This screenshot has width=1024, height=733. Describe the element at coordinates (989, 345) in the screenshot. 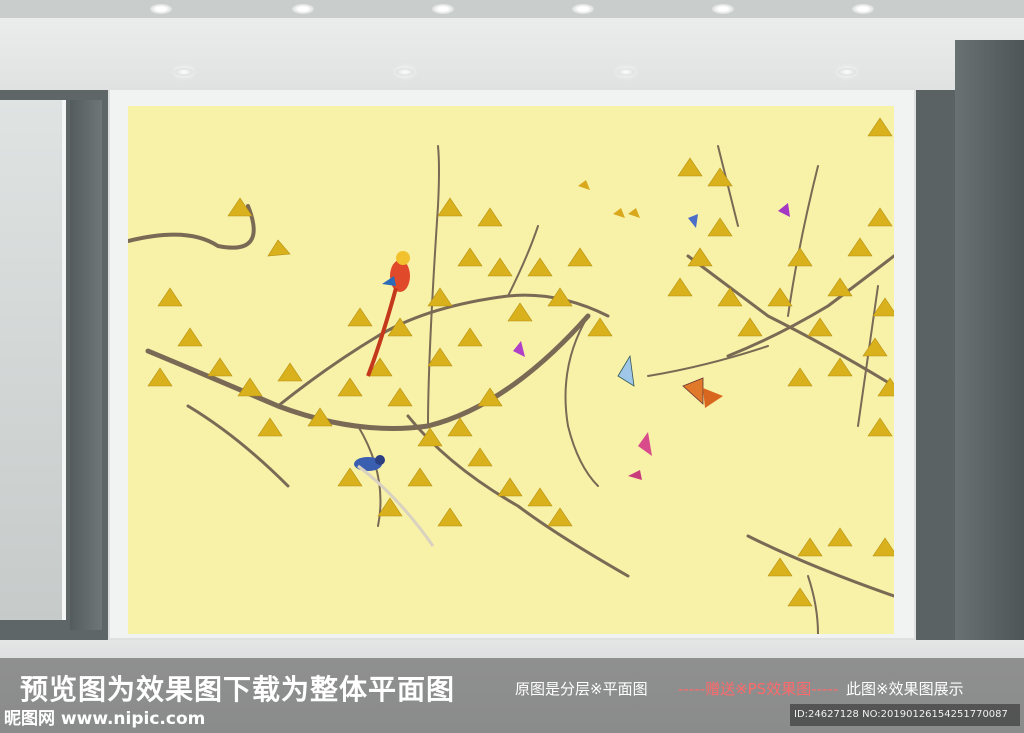

I see `right-wall-far` at that location.